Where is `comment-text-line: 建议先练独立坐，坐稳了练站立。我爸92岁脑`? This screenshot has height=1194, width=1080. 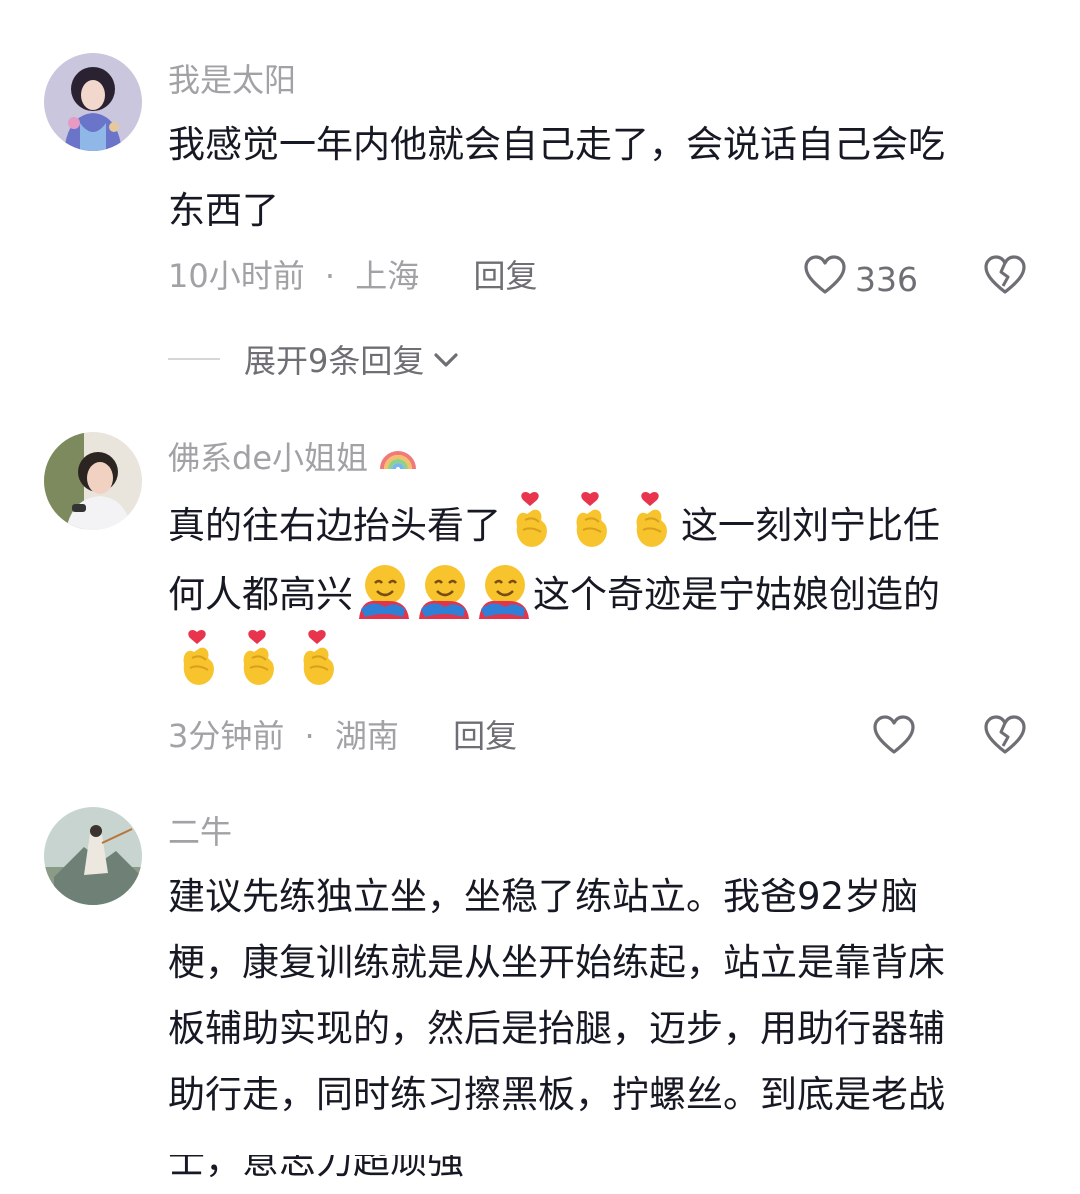 comment-text-line: 建议先练独立坐，坐稳了练站立。我爸92岁脑 is located at coordinates (543, 896).